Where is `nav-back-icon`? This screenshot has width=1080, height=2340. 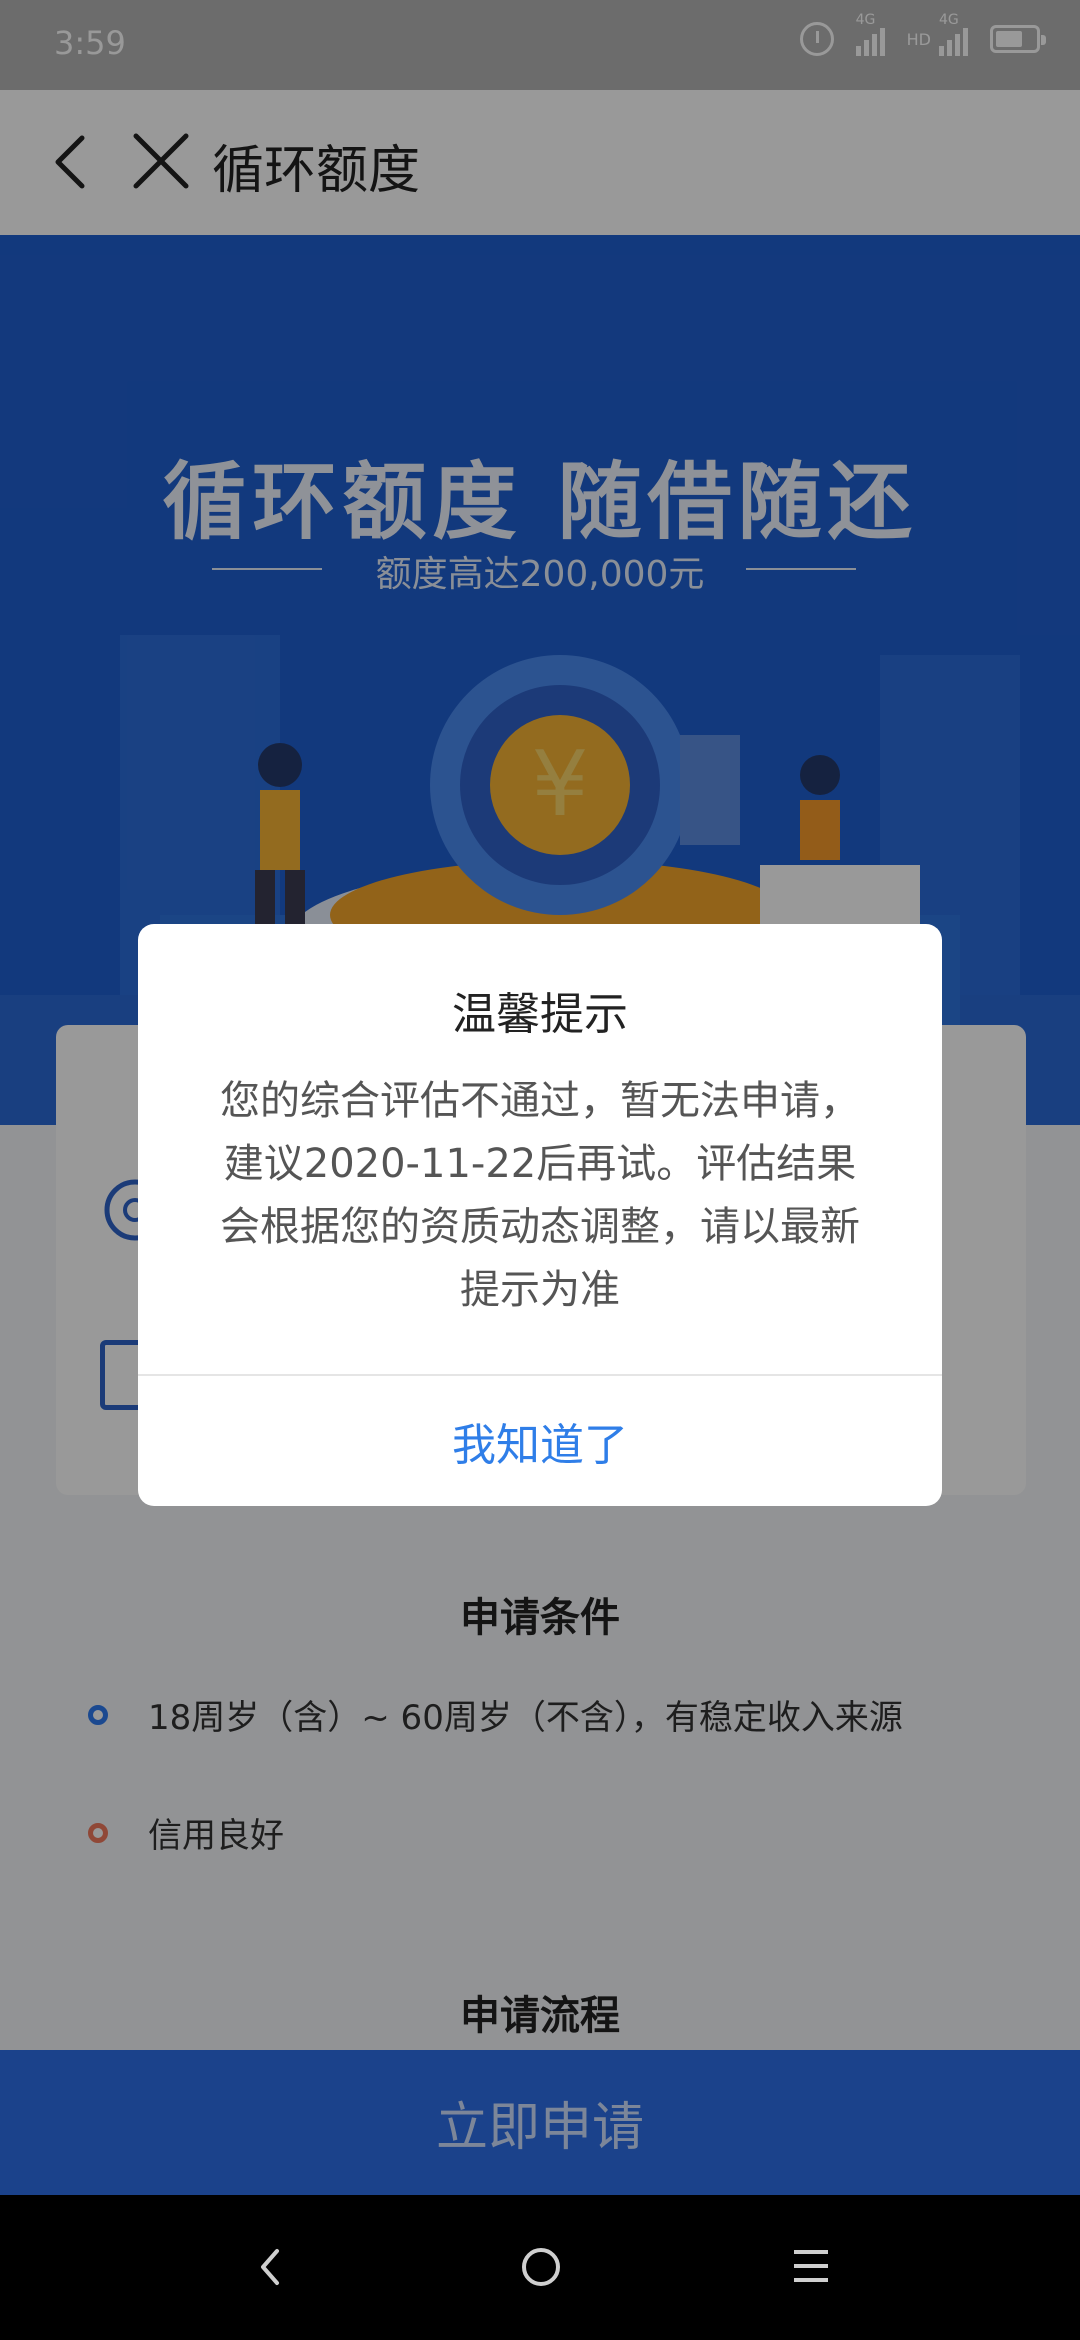
nav-back-icon is located at coordinates (270, 2267).